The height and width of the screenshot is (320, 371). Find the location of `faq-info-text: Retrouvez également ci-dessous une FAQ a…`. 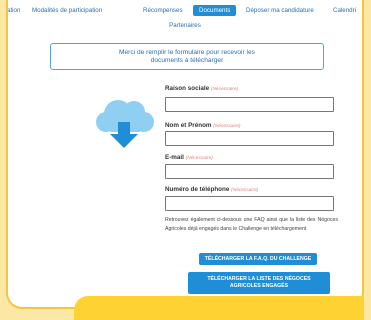

faq-info-text: Retrouvez également ci-dessous une FAQ a… is located at coordinates (251, 224).